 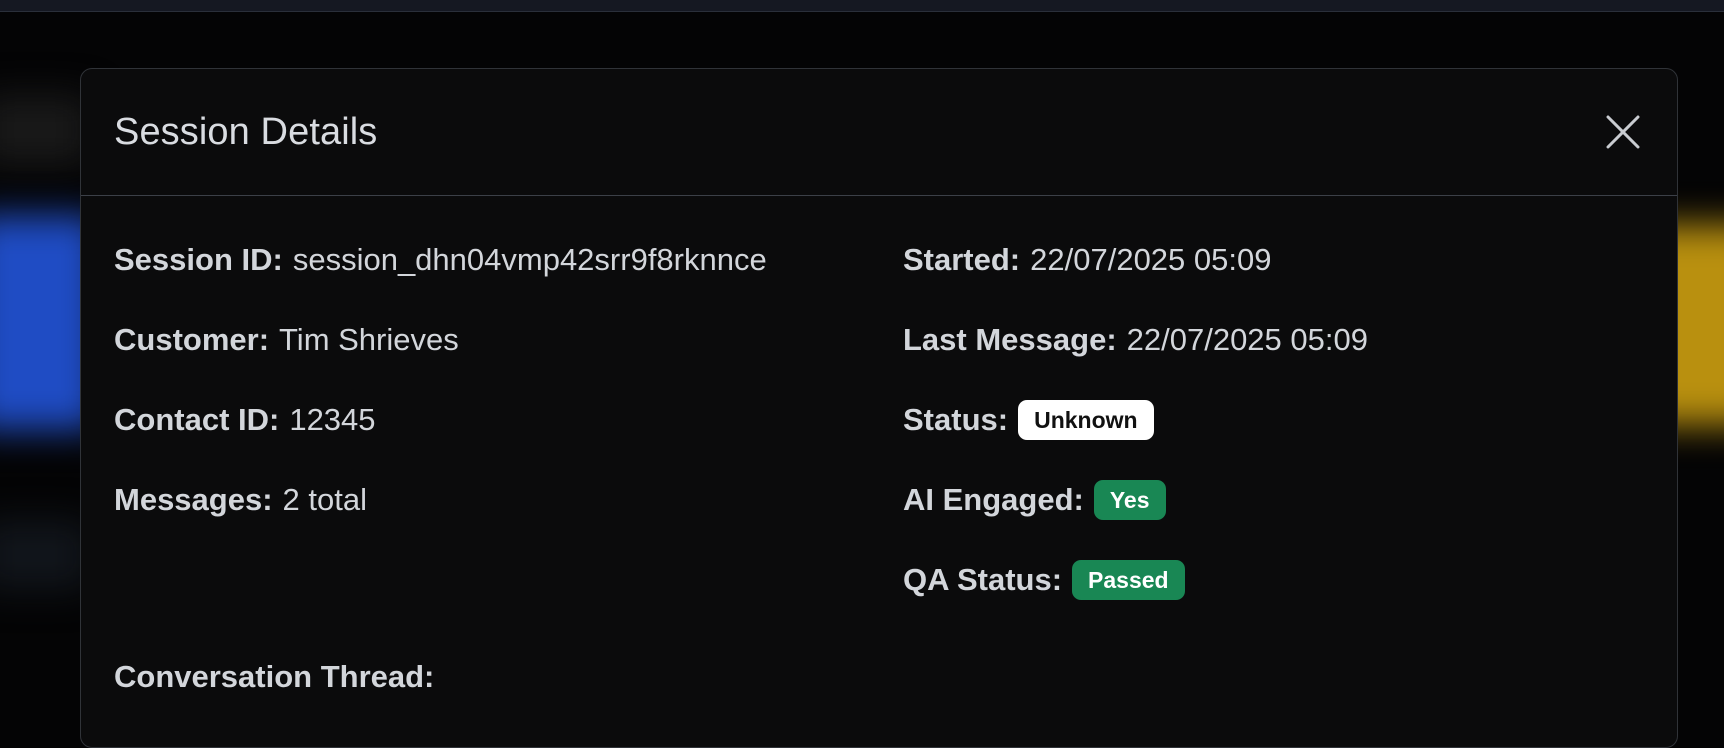 I want to click on ai-engaged-row: AI Engaged: Yes, so click(x=1034, y=500).